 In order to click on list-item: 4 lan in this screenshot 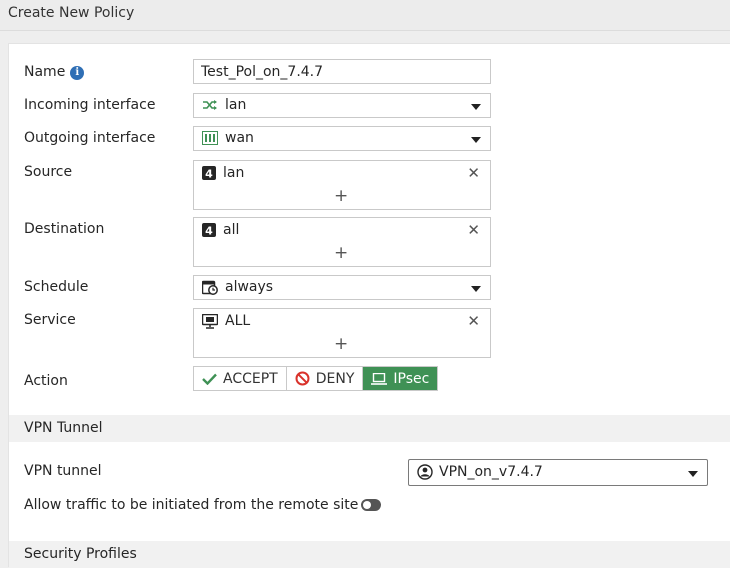, I will do `click(223, 173)`.